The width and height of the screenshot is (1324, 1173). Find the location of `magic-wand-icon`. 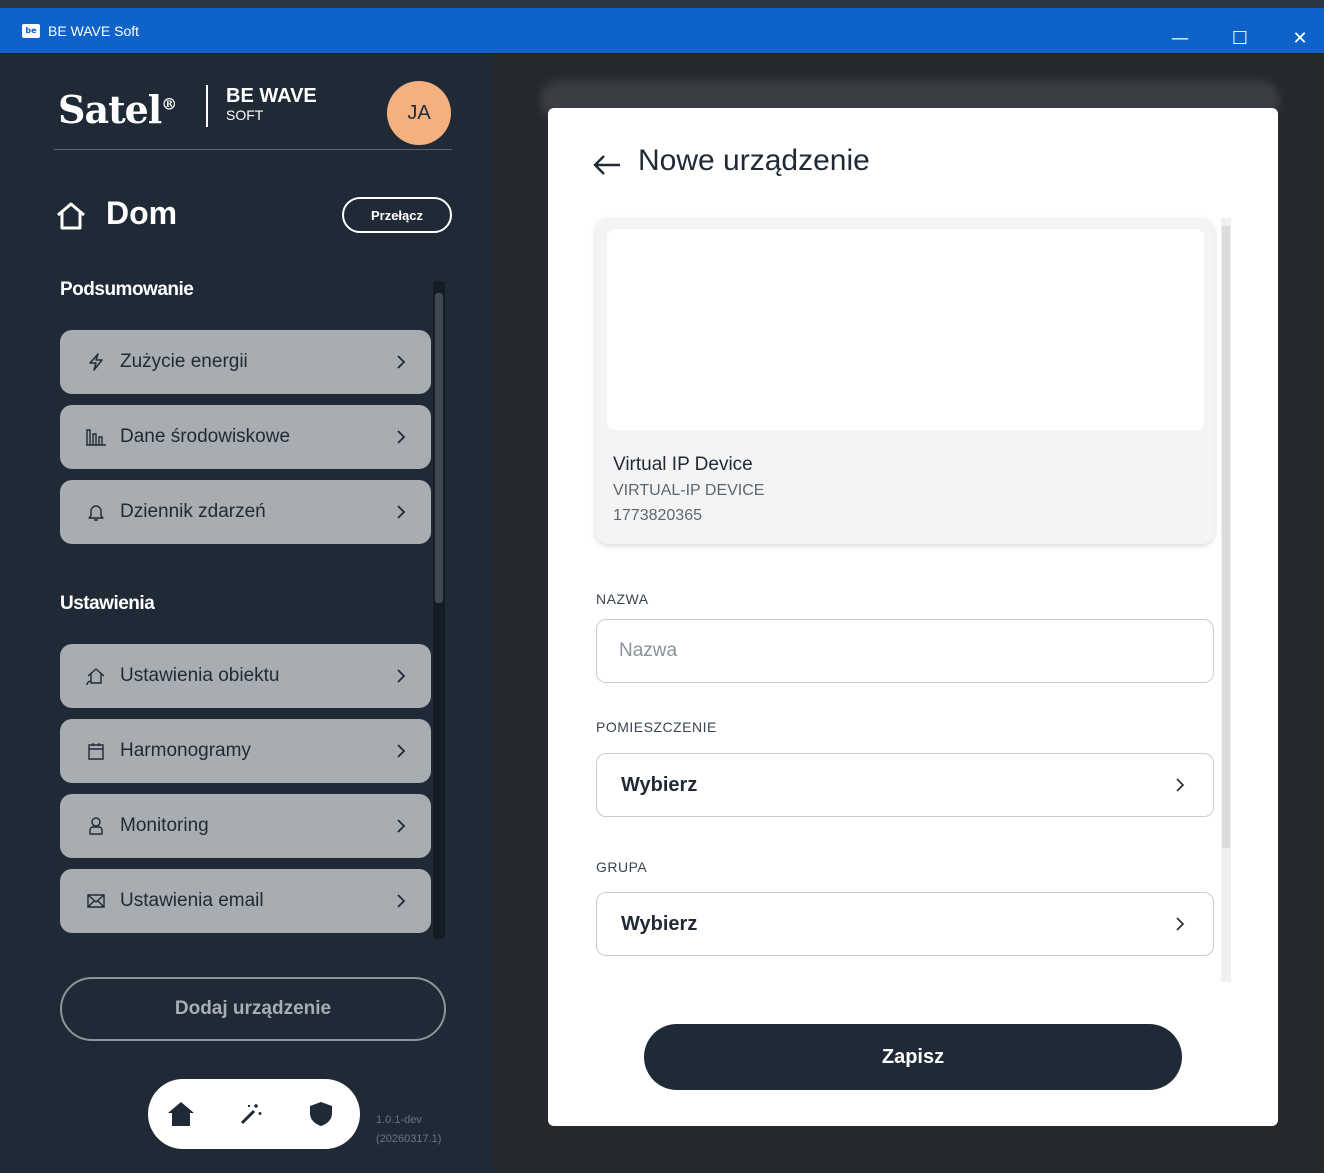

magic-wand-icon is located at coordinates (251, 1114).